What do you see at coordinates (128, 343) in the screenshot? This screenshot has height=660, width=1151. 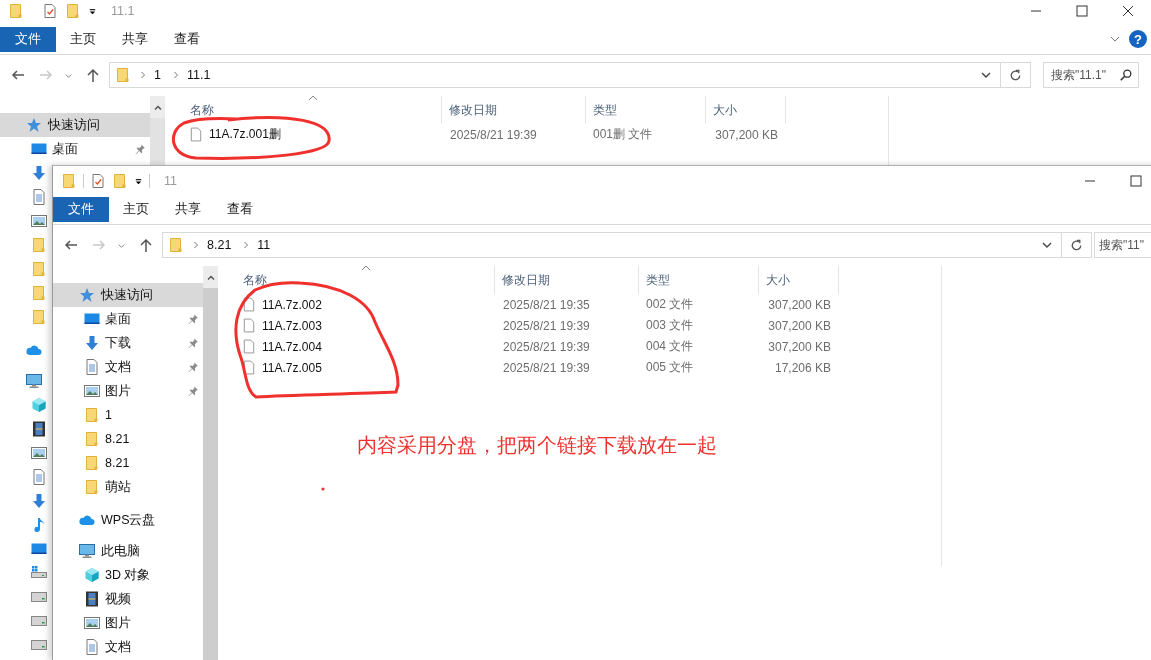 I see `nav-item: 下载` at bounding box center [128, 343].